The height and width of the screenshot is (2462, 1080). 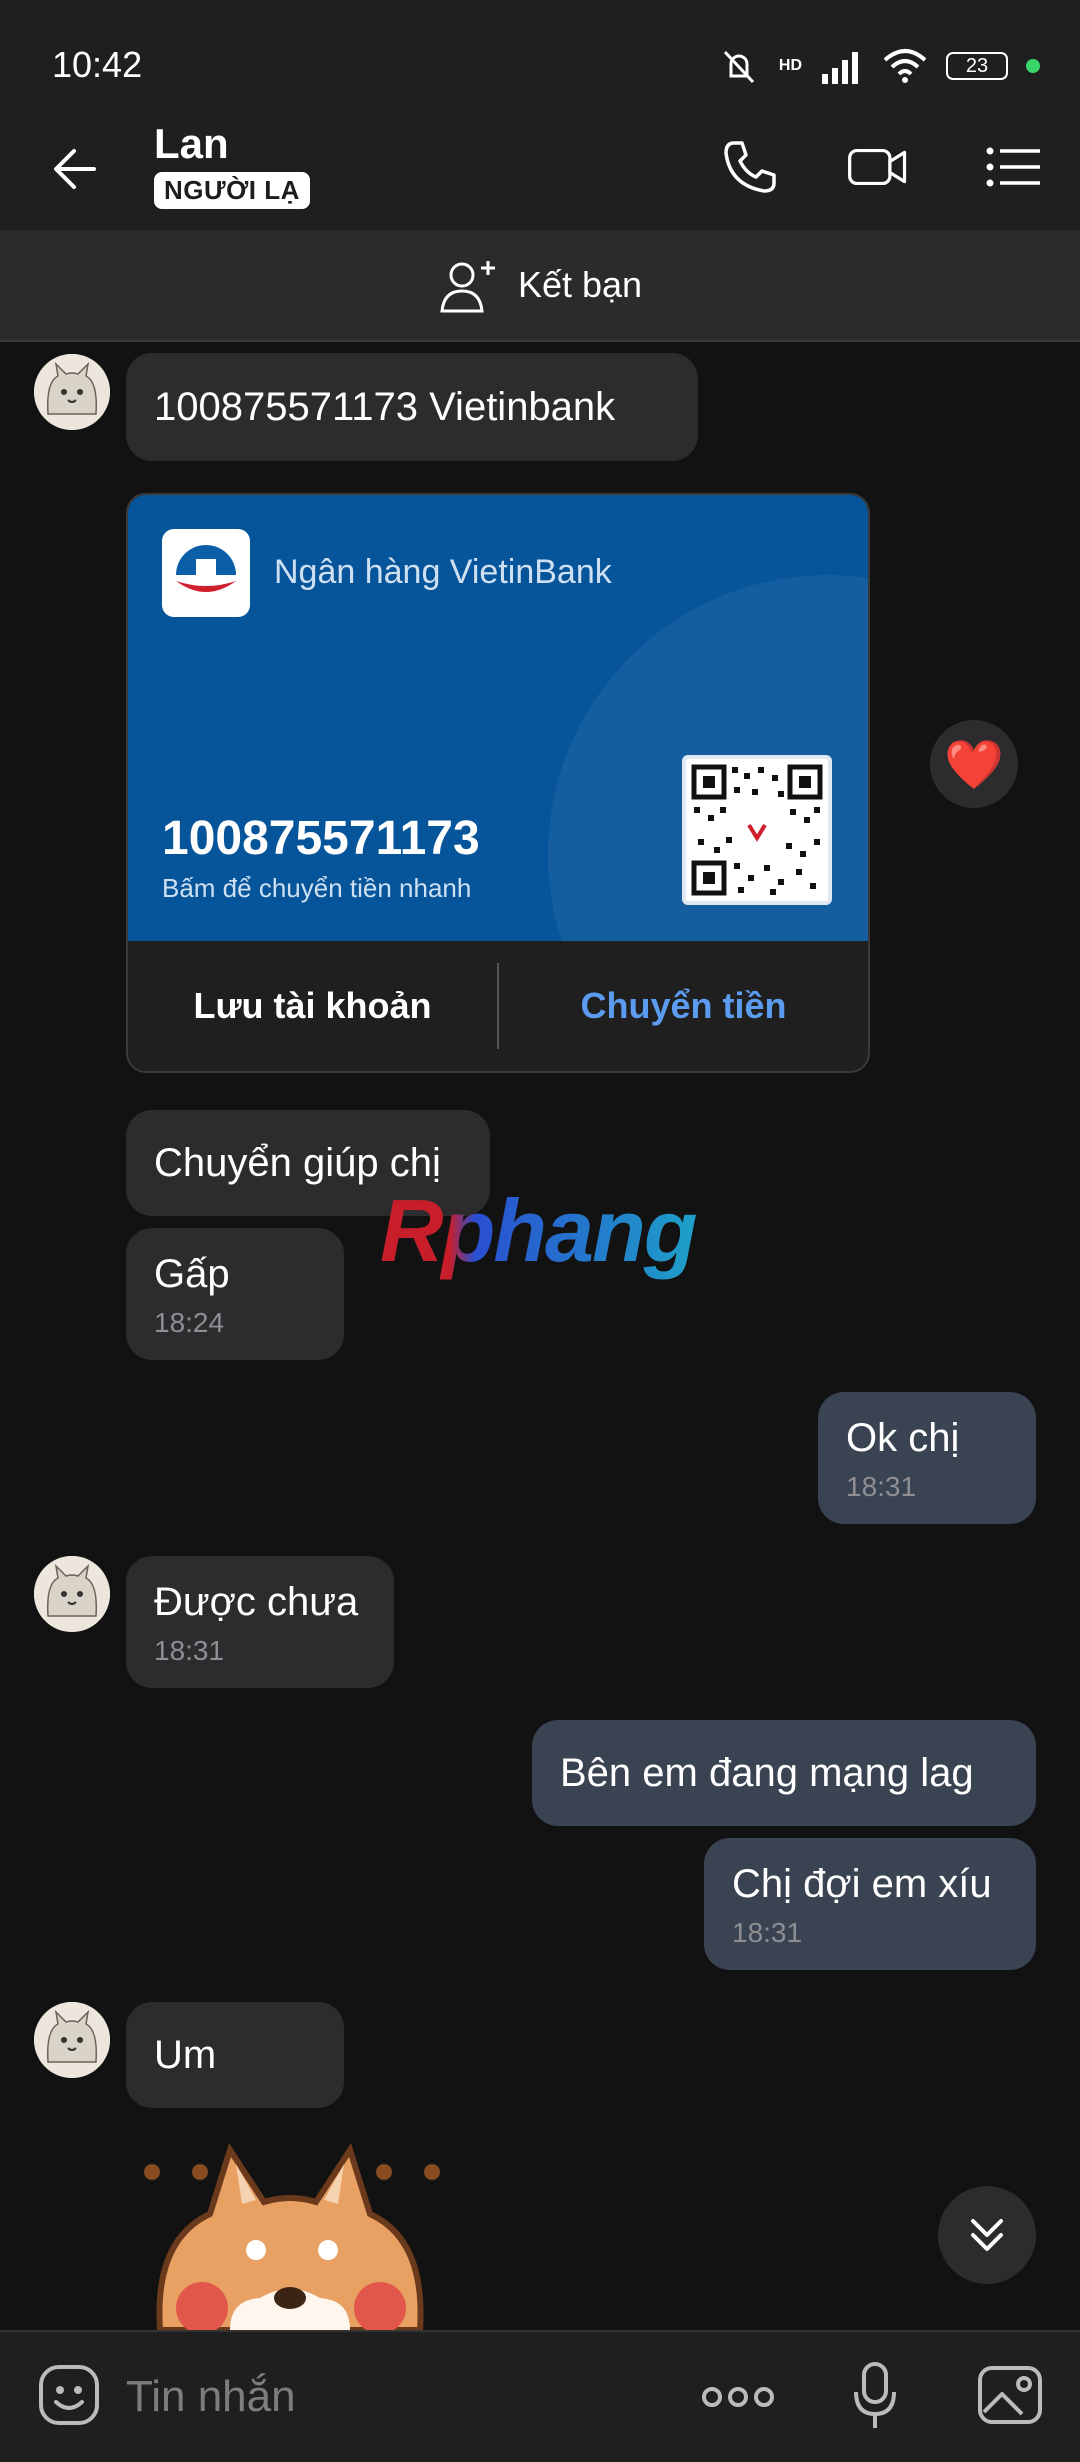 What do you see at coordinates (235, 1294) in the screenshot?
I see `message-bubble: Gấp 18:24` at bounding box center [235, 1294].